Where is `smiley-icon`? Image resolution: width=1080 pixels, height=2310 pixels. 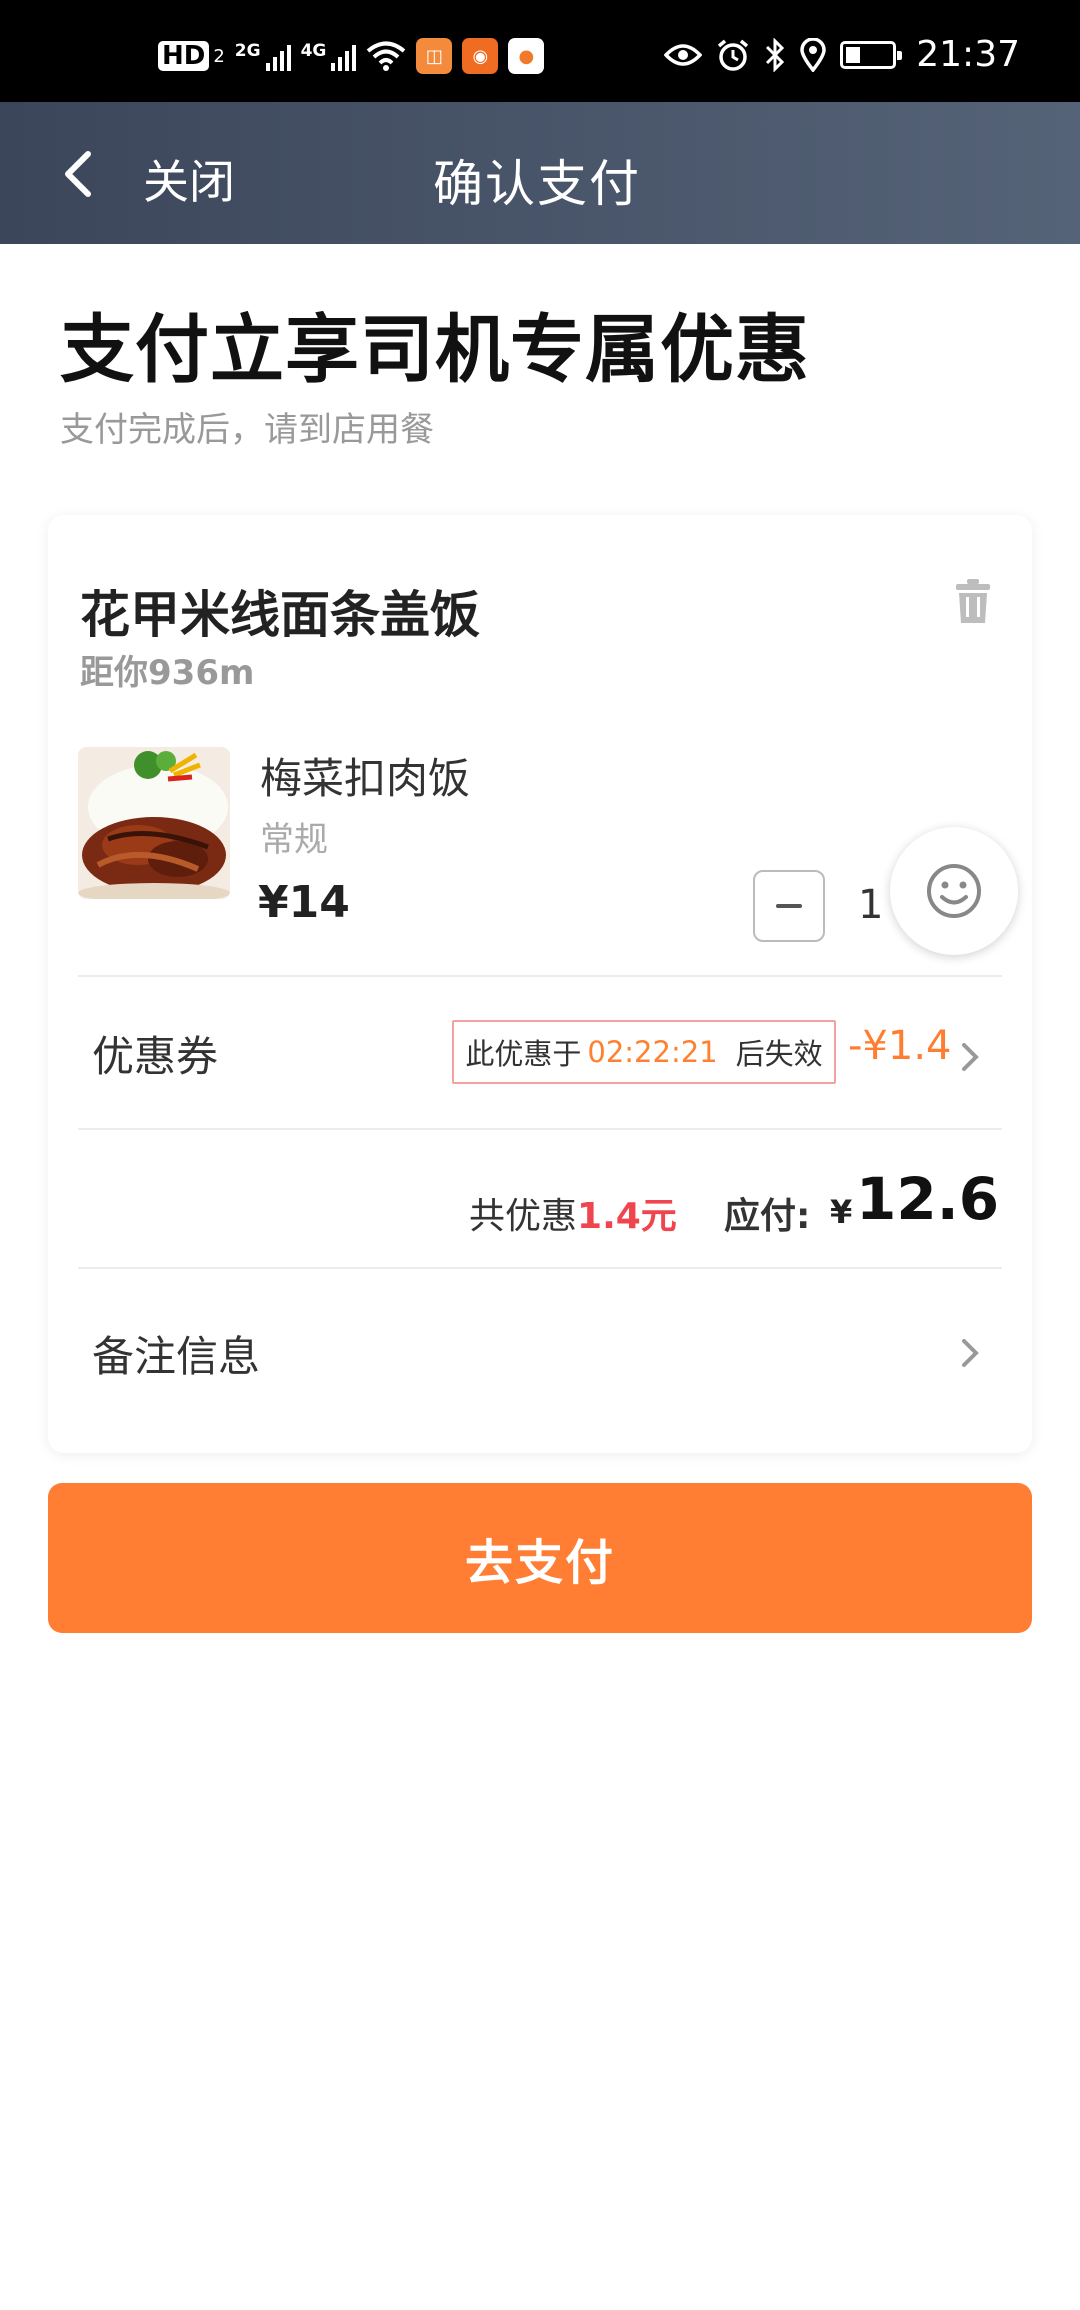 smiley-icon is located at coordinates (954, 891).